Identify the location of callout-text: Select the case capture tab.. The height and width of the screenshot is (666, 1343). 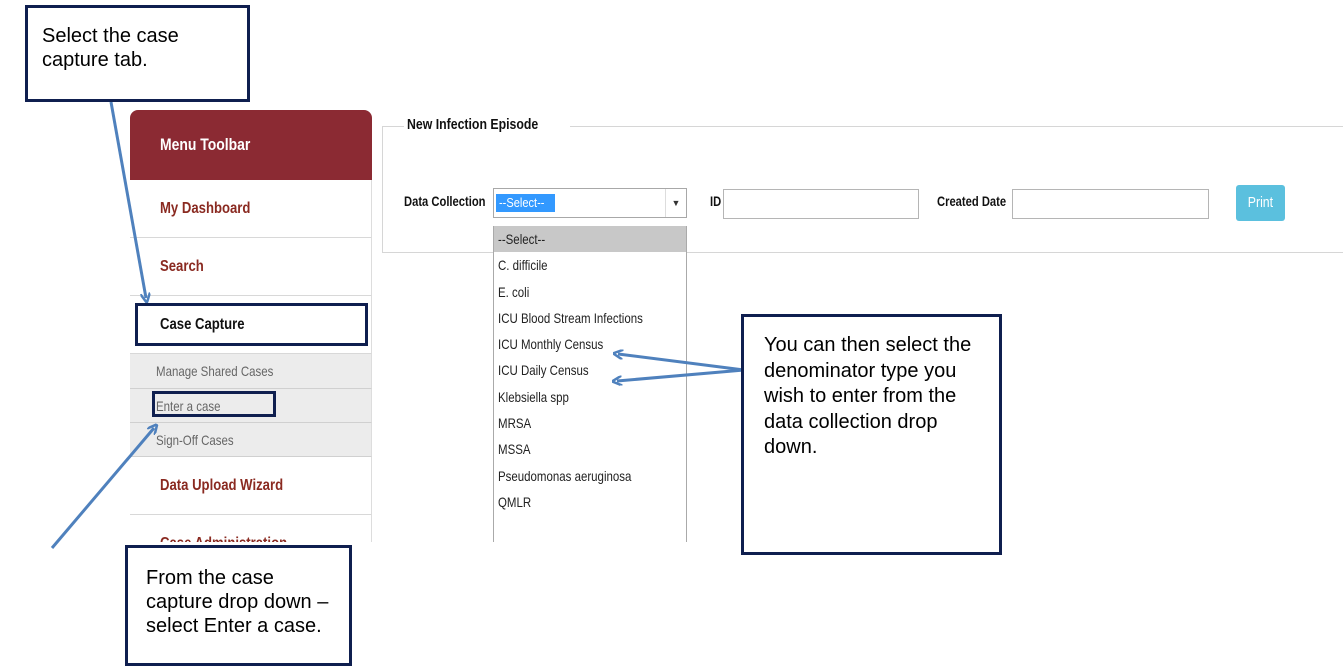
(110, 48).